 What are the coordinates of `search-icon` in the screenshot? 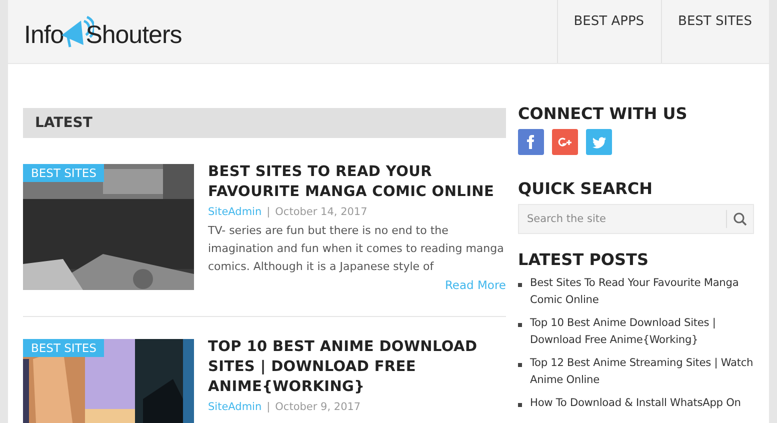 It's located at (740, 219).